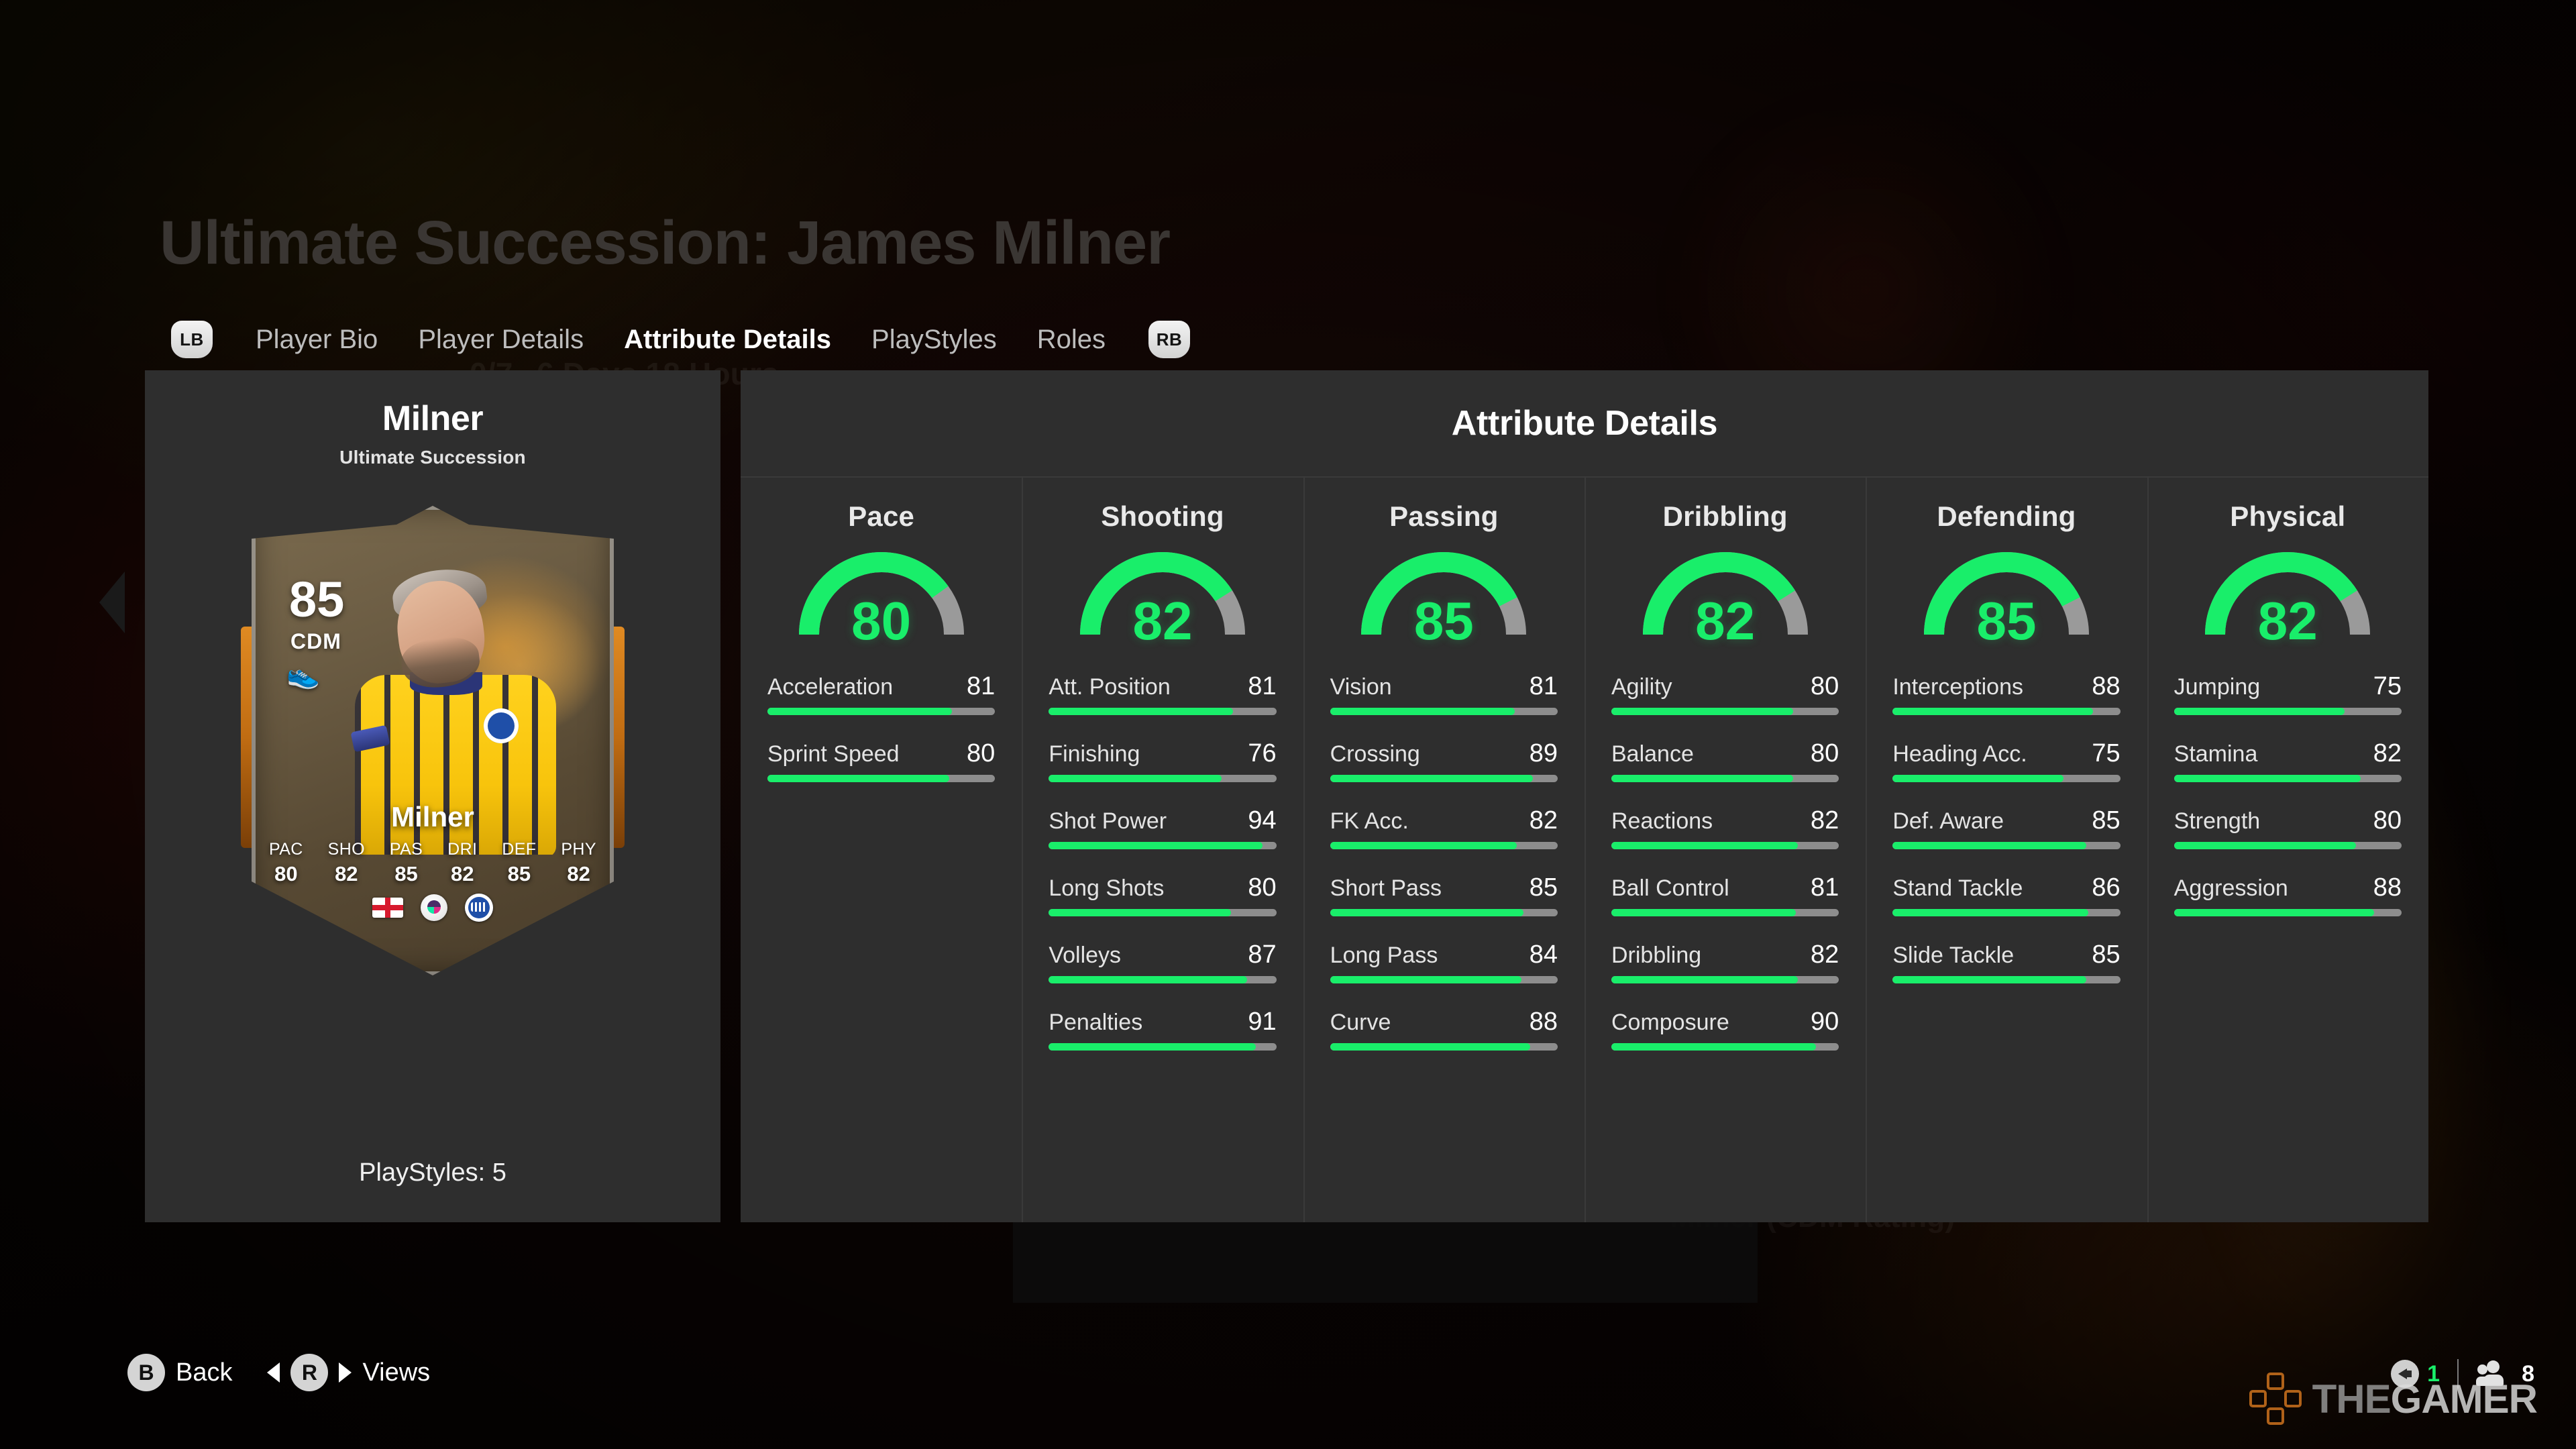 The image size is (2576, 1449). What do you see at coordinates (1959, 754) in the screenshot?
I see `attribute-stat-label: Heading Acc.` at bounding box center [1959, 754].